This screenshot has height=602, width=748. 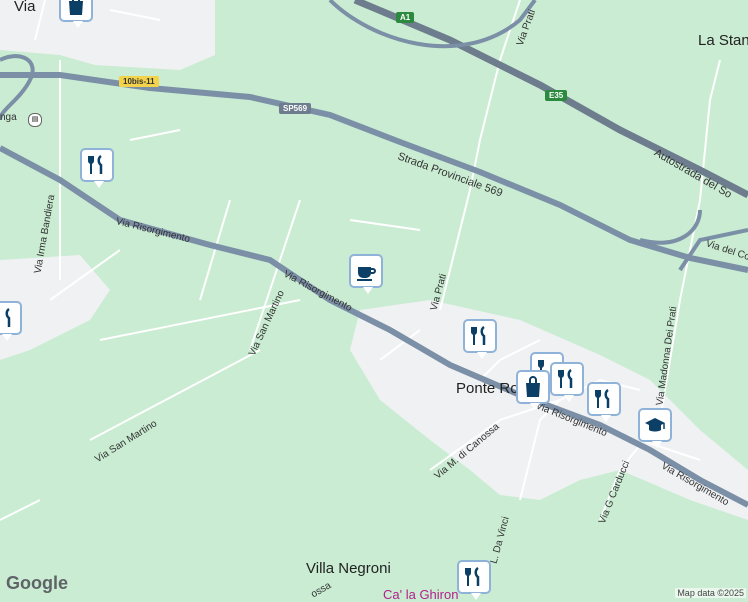 I want to click on label-via-top: Via, so click(x=25, y=7).